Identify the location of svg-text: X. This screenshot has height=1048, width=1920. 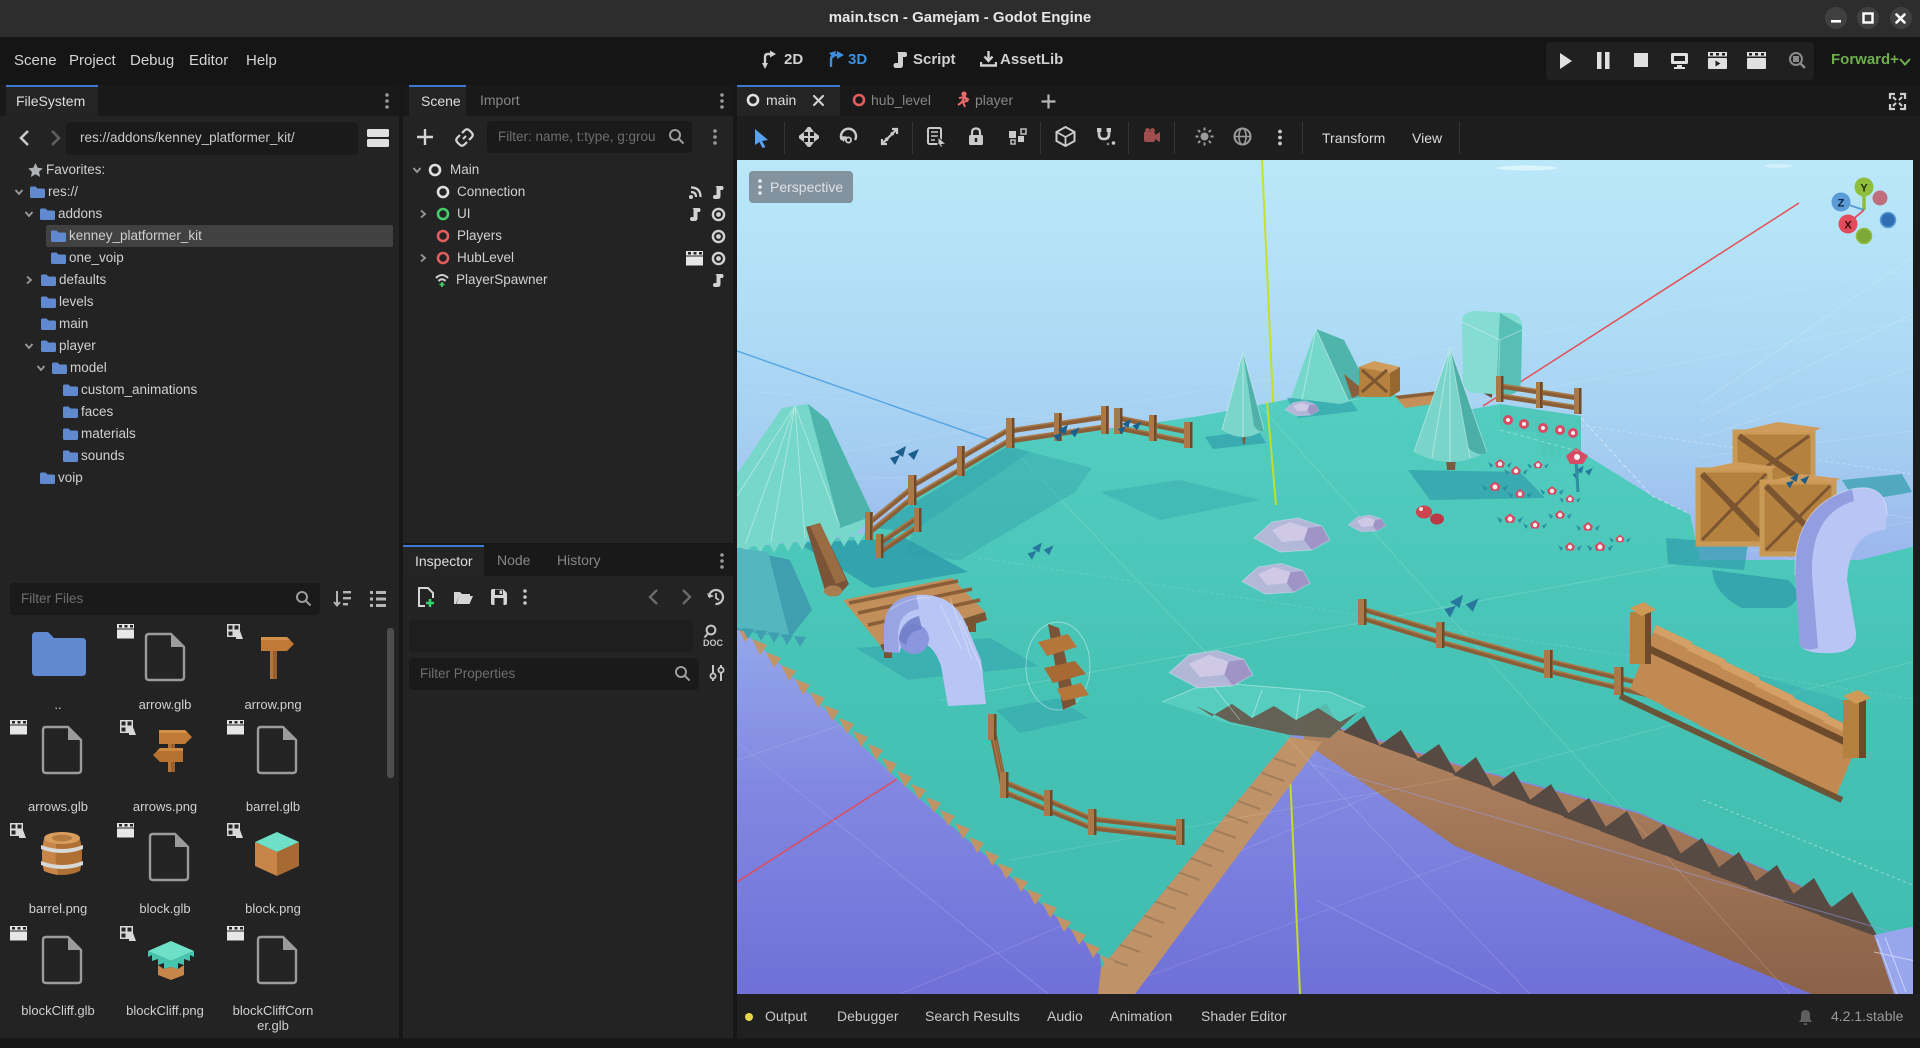
(1848, 226).